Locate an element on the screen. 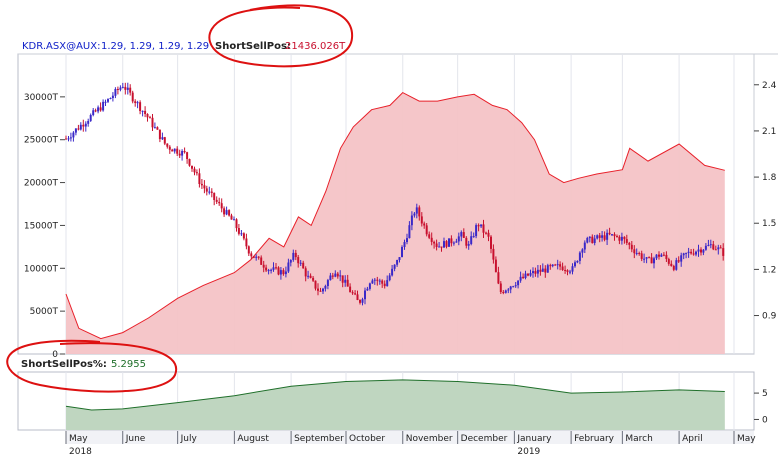 This screenshot has height=463, width=779. x-axis-month-label: August is located at coordinates (253, 439).